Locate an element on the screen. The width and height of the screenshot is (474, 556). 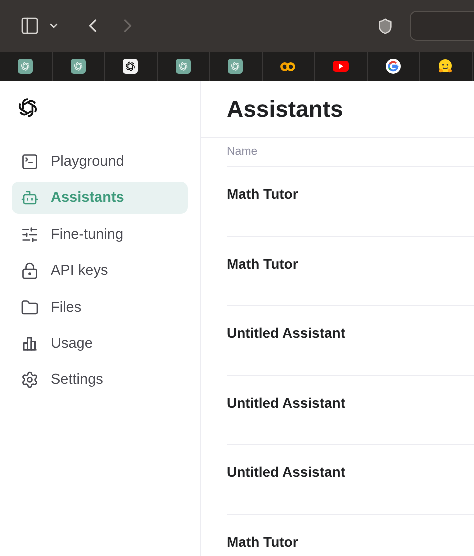
play-icon is located at coordinates (340, 66).